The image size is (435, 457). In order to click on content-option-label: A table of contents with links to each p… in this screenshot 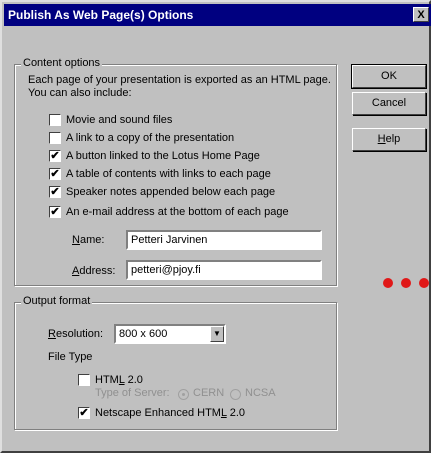, I will do `click(168, 174)`.